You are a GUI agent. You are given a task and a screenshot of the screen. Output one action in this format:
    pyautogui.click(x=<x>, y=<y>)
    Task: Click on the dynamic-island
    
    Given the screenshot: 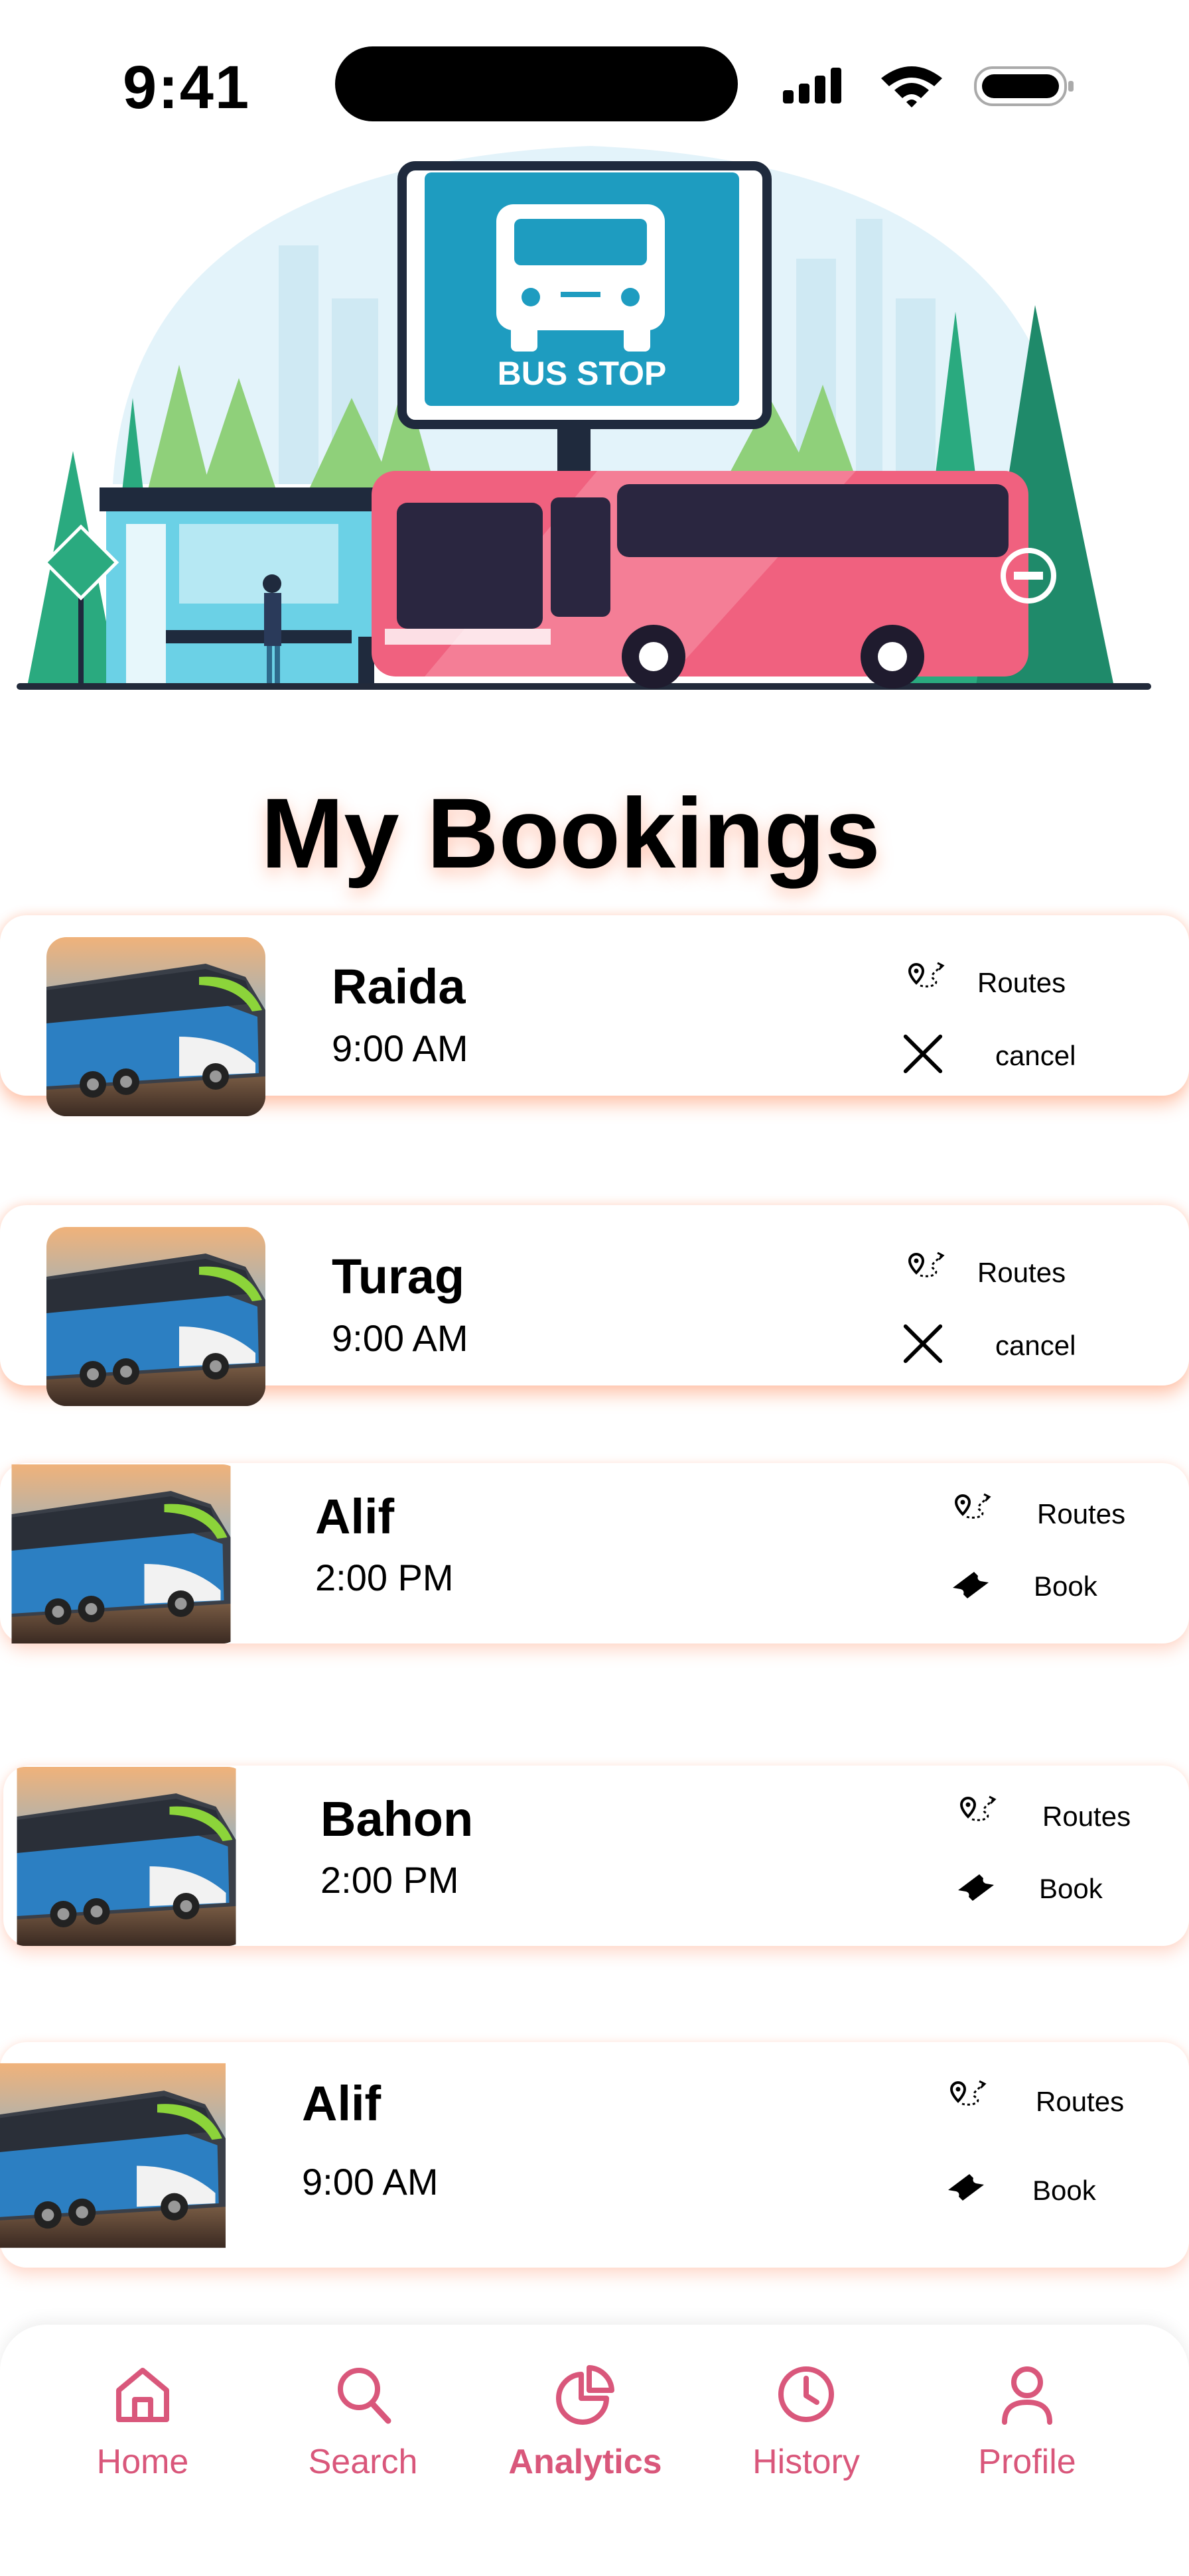 What is the action you would take?
    pyautogui.click(x=536, y=84)
    